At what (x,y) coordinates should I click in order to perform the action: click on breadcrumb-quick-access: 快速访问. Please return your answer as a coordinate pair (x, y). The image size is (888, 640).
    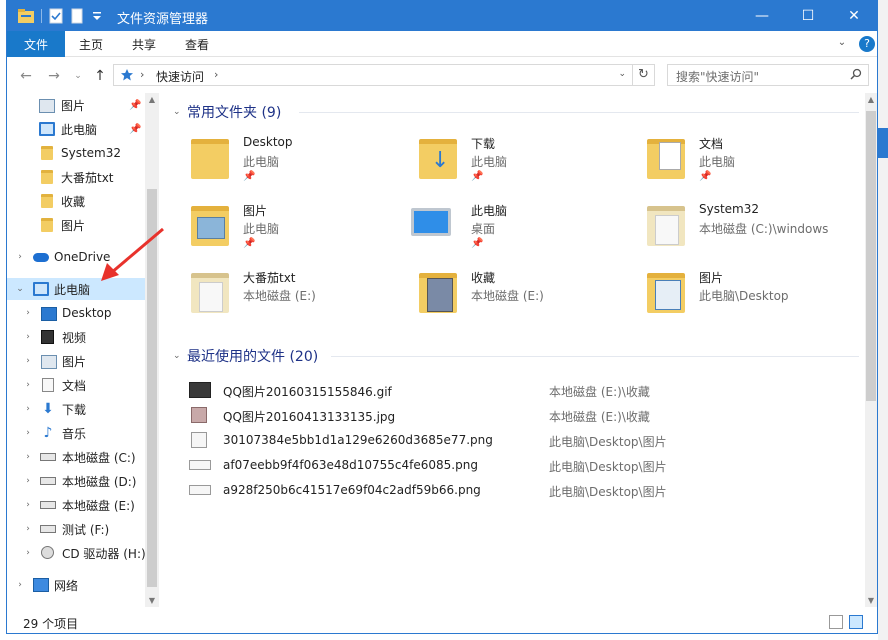
    Looking at the image, I should click on (180, 76).